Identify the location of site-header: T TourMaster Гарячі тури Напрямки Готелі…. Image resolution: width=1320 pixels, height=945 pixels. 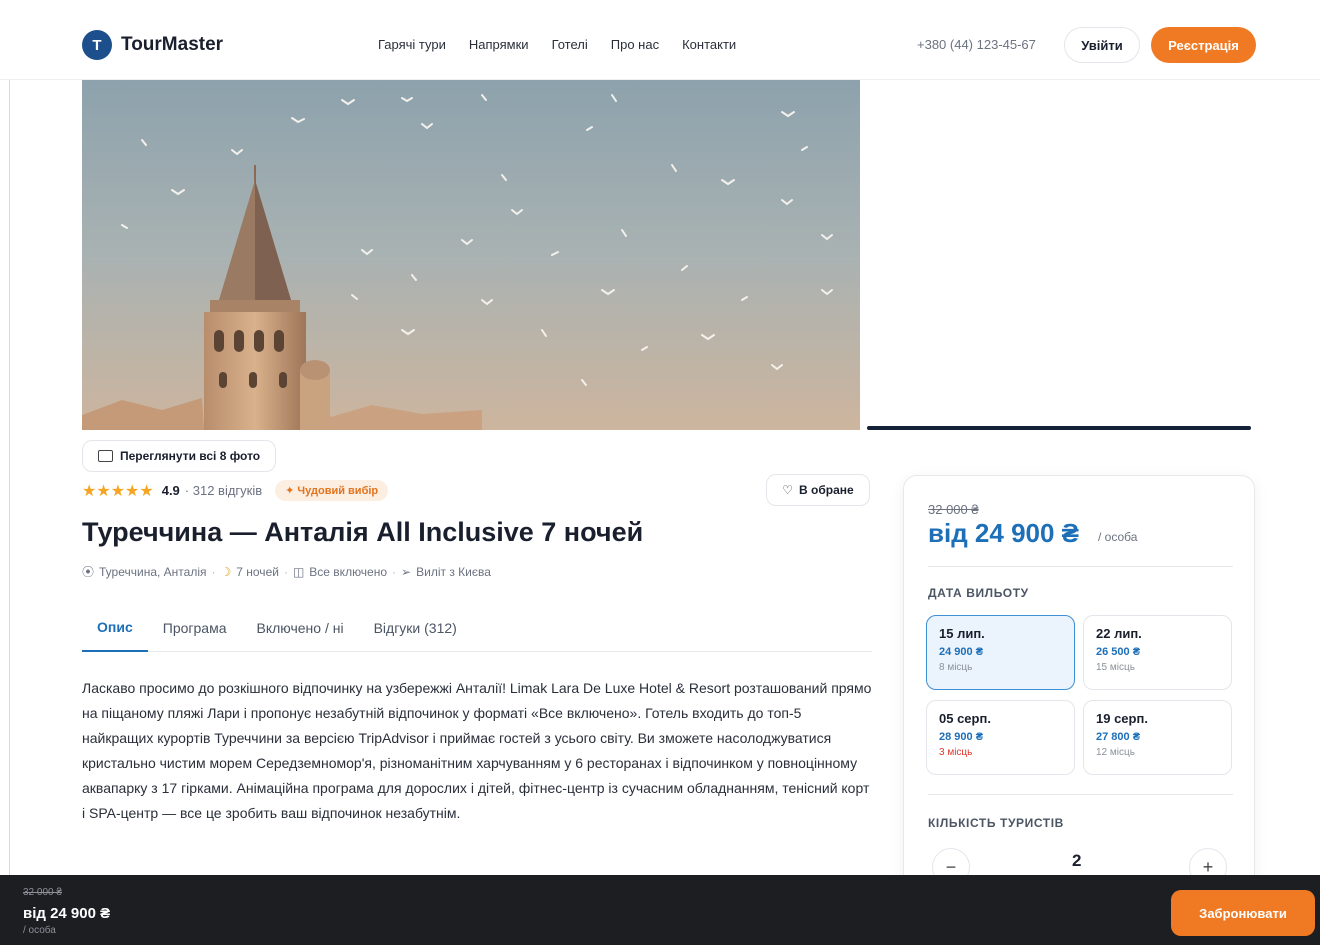
(660, 40).